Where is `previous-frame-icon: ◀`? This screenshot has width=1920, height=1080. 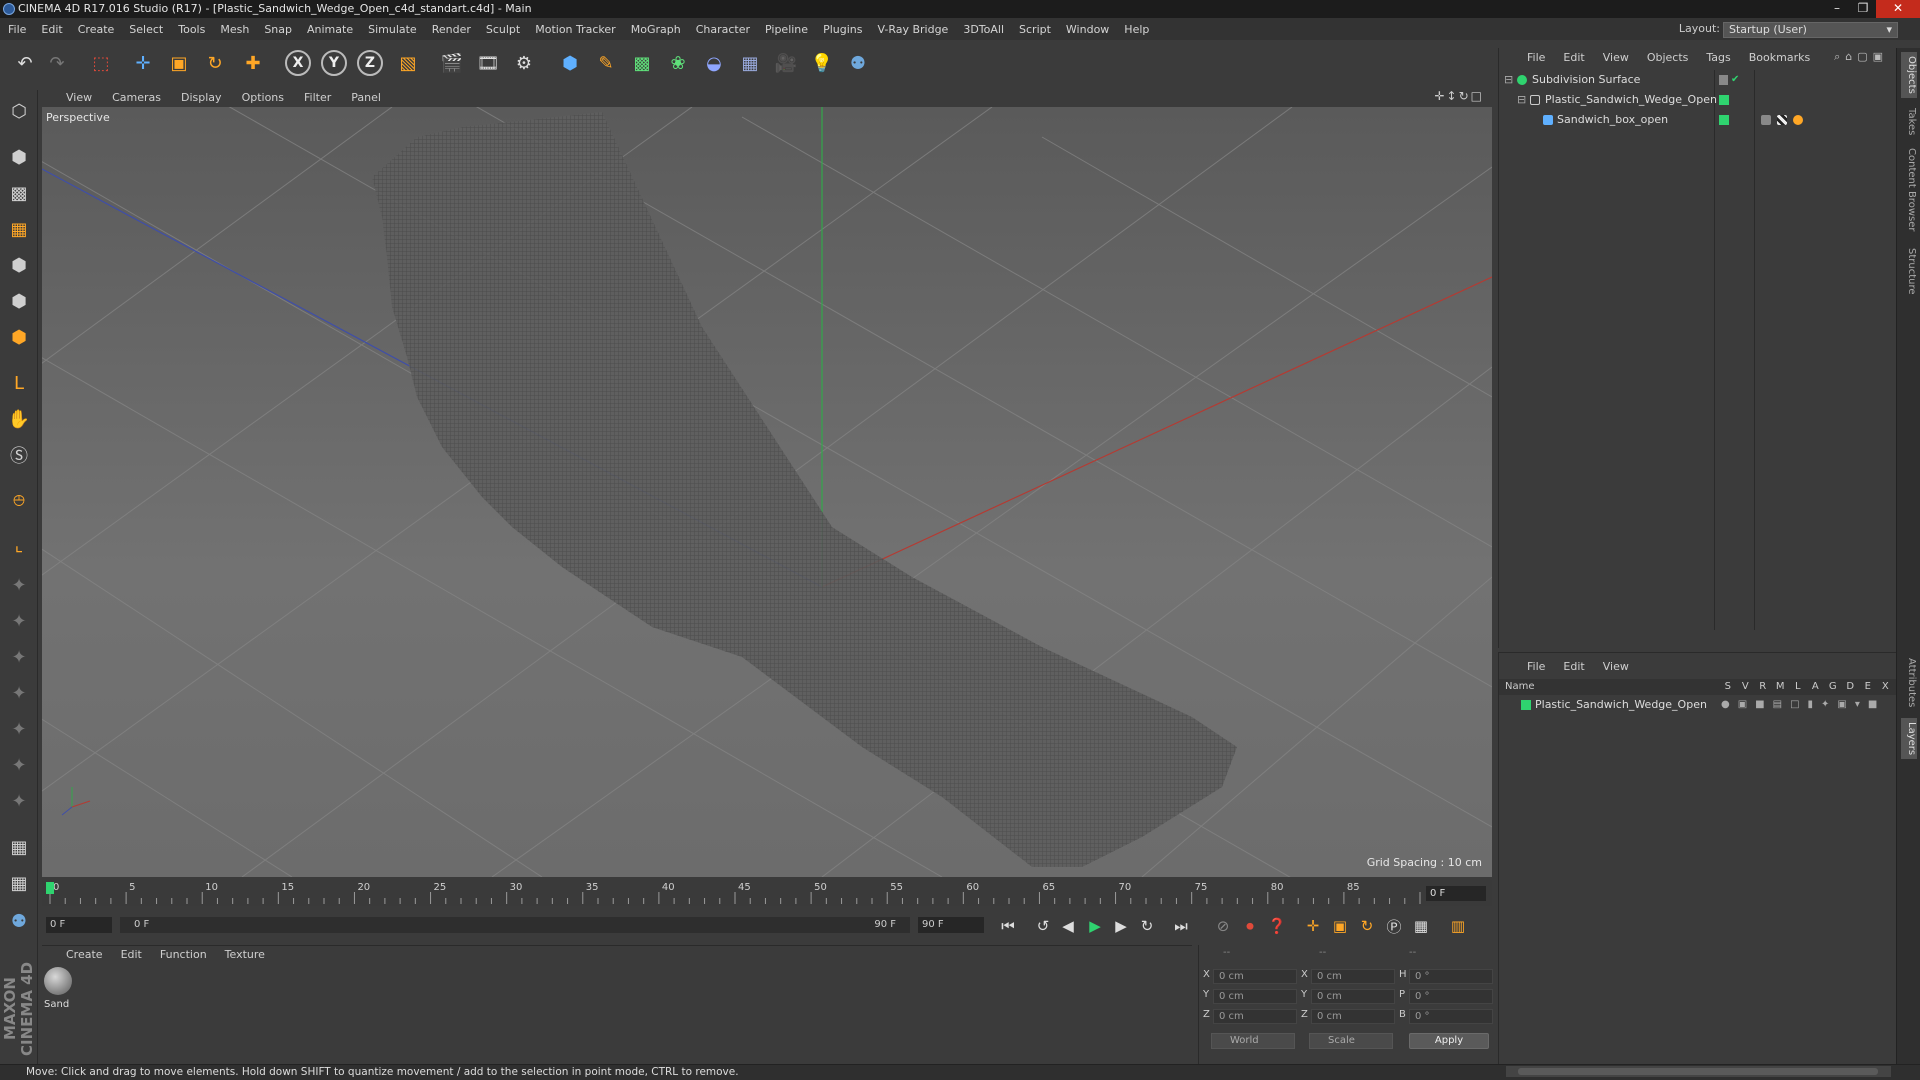 previous-frame-icon: ◀ is located at coordinates (1068, 926).